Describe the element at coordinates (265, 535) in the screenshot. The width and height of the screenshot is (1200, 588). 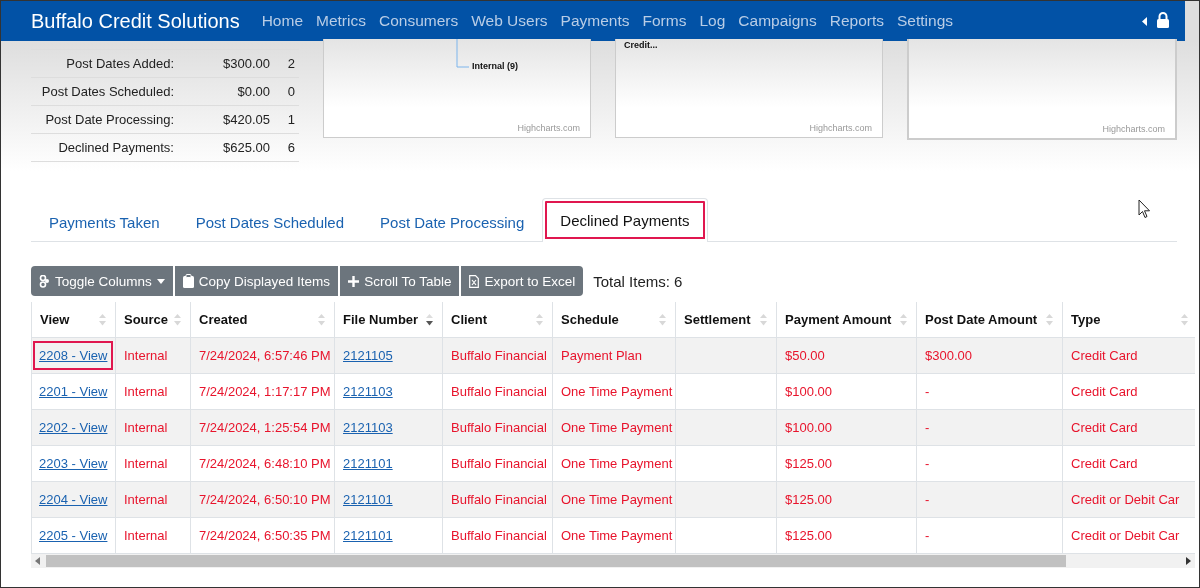
I see `table-cell: 7/24/2024, 6:50:35 PM` at that location.